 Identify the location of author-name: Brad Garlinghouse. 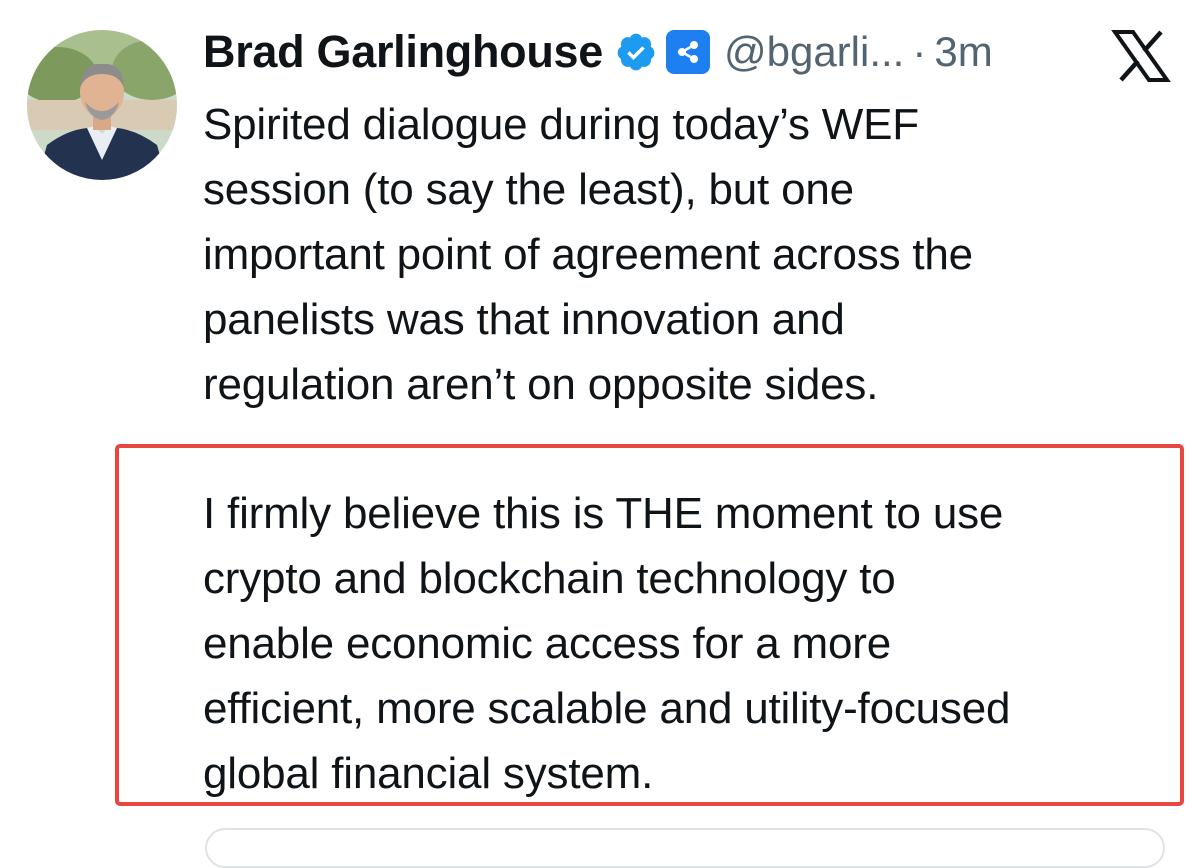
(403, 52).